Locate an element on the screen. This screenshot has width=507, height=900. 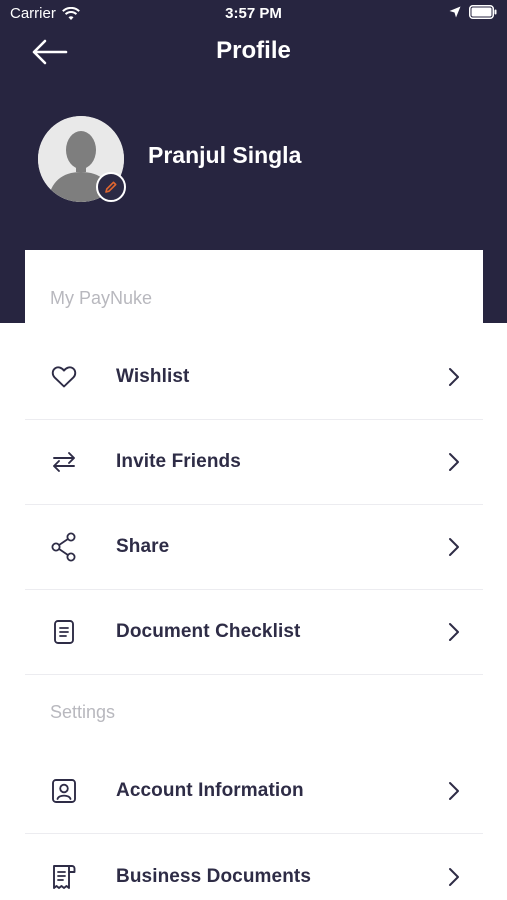
status-bar: Carrier 3:57 PM is located at coordinates (253, 14).